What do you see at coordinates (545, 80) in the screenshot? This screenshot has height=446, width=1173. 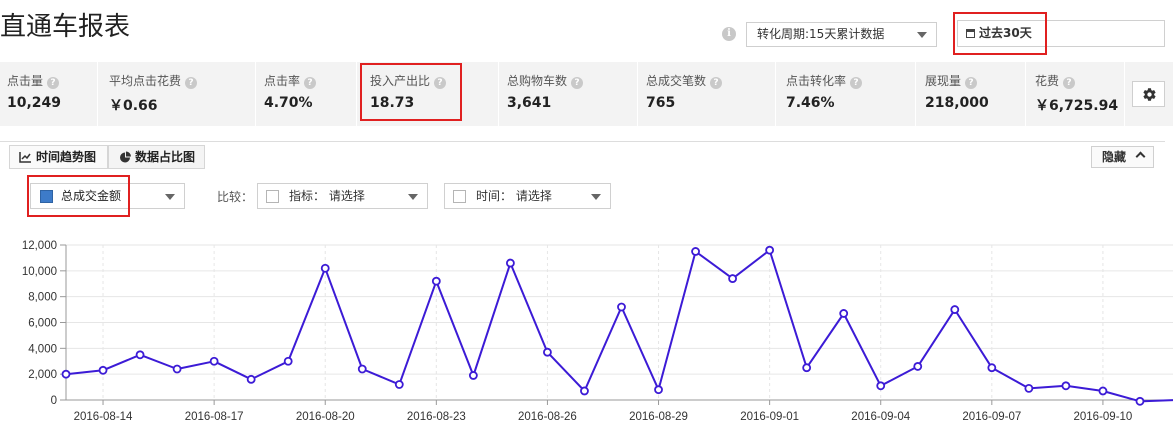 I see `metric-label: 总购物车数?` at bounding box center [545, 80].